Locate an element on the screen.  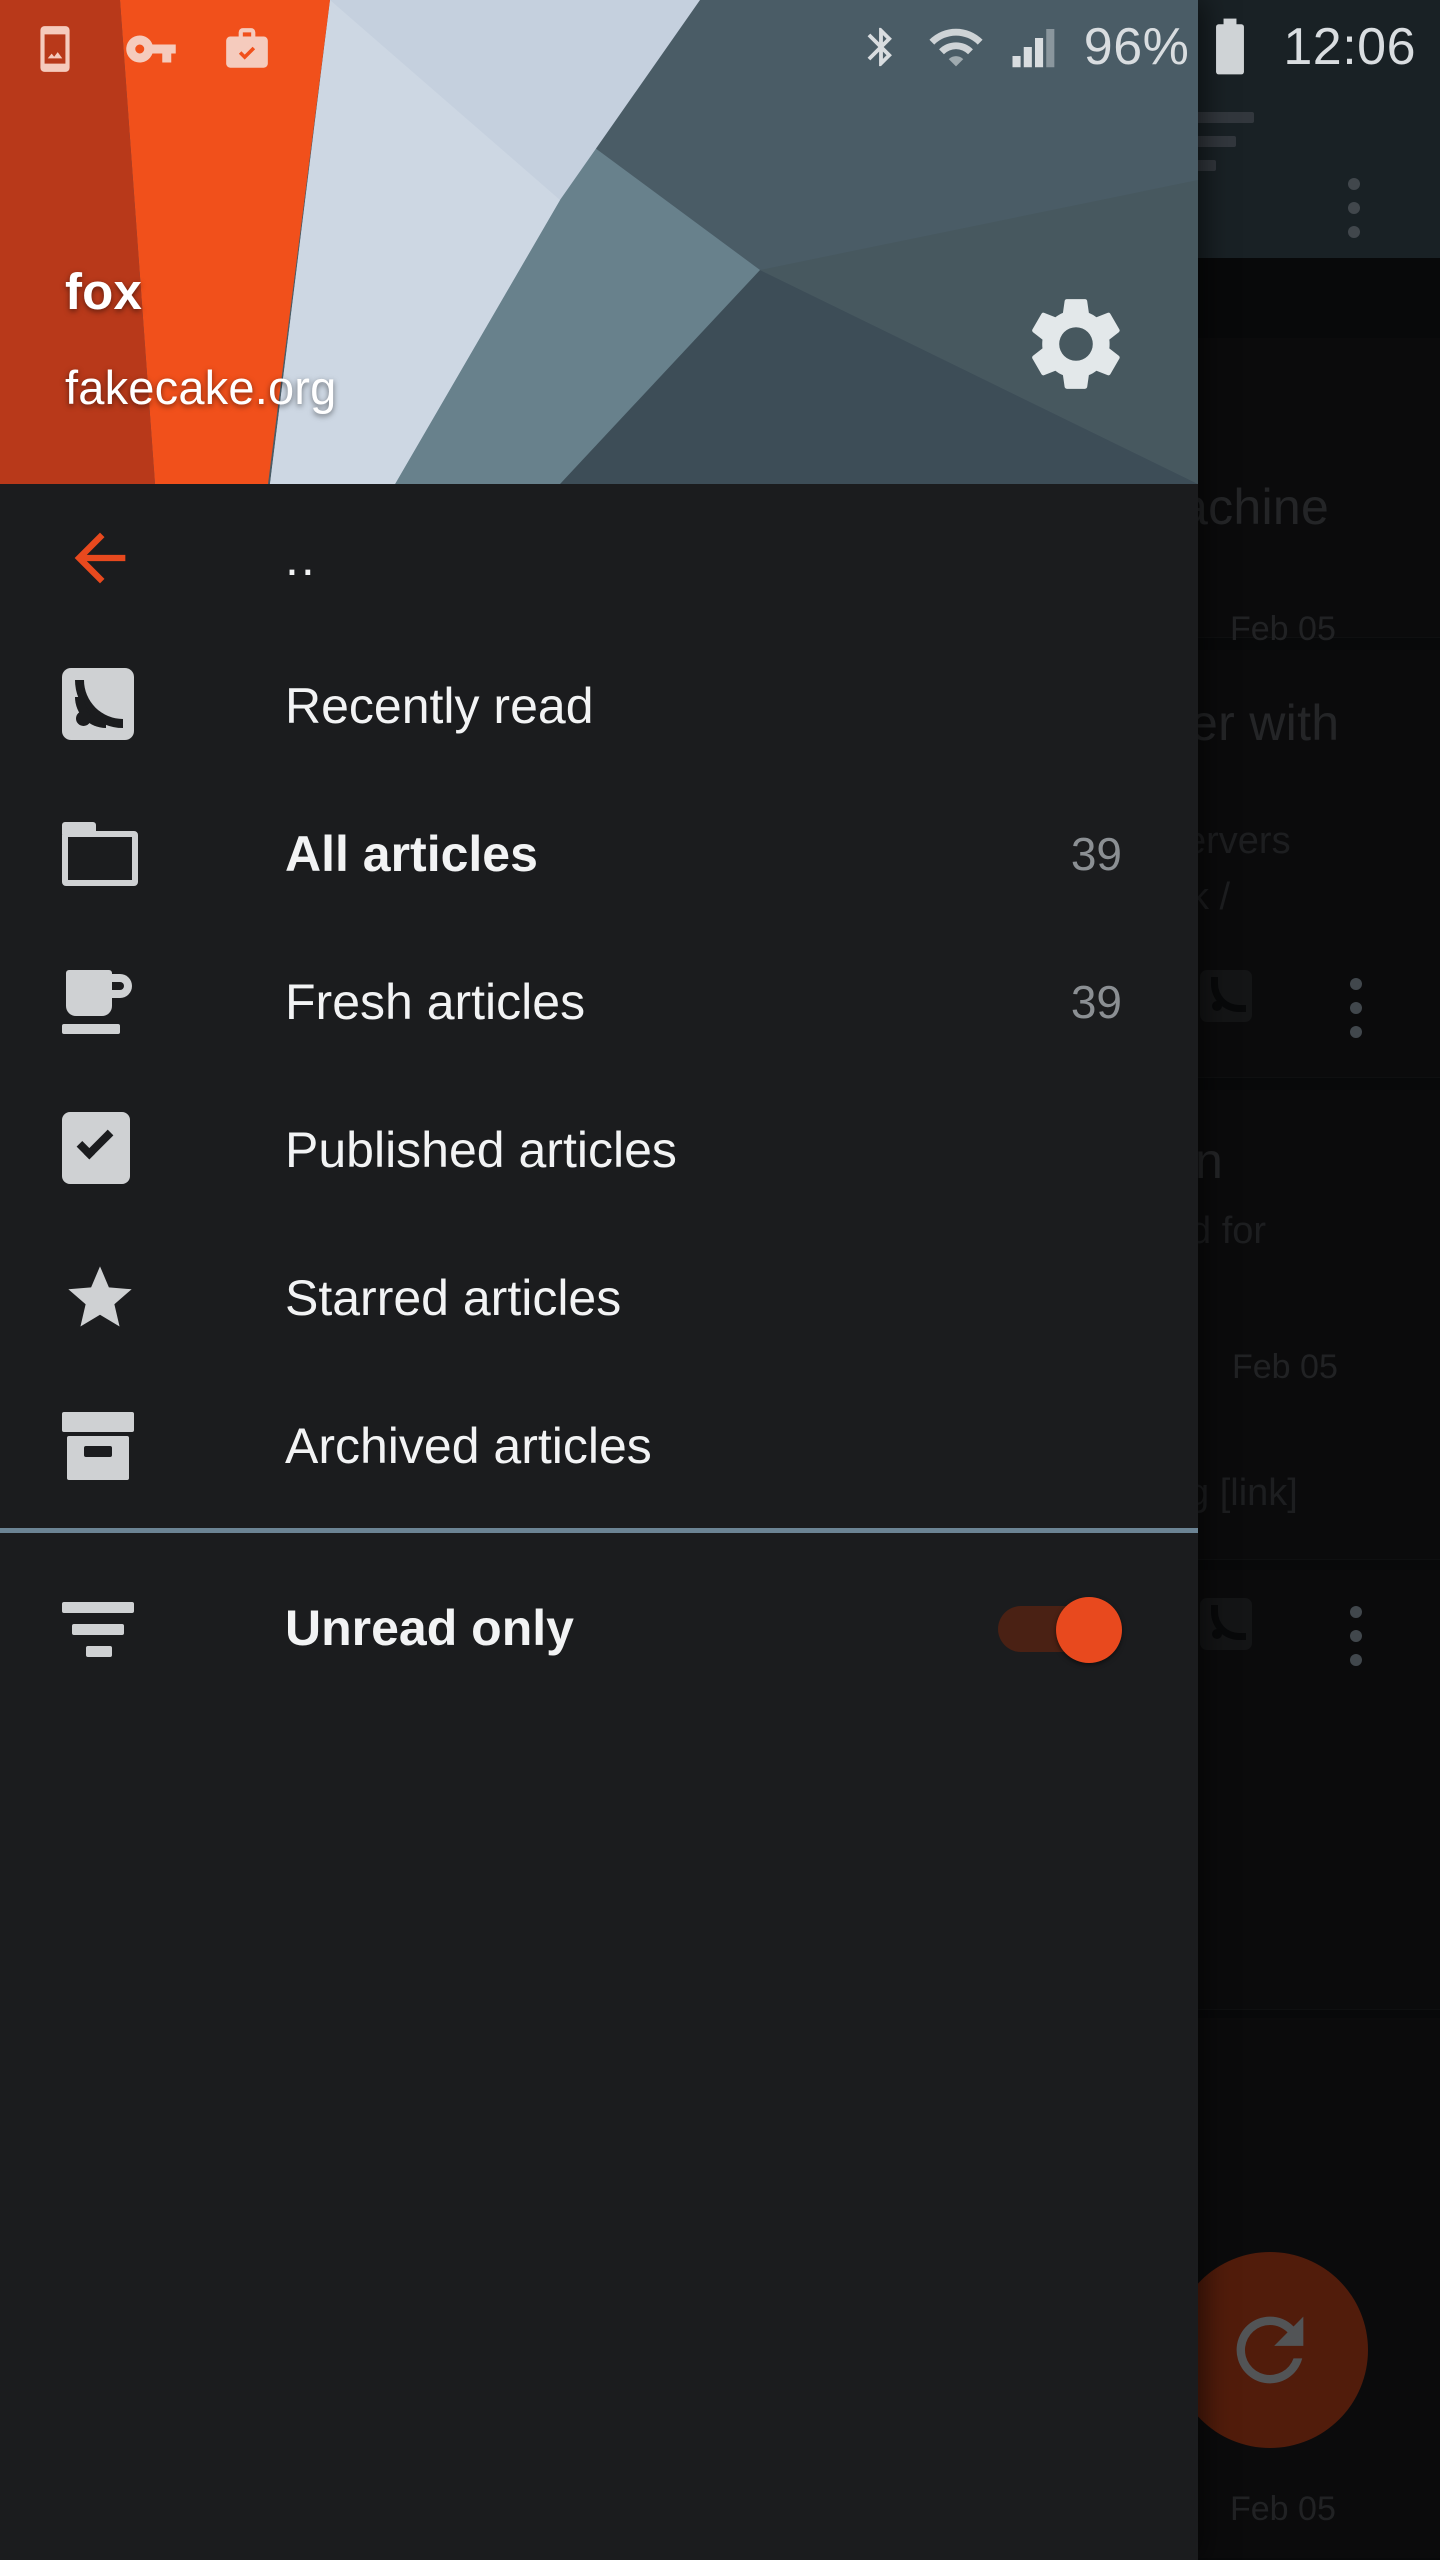
vpn-key-icon is located at coordinates (151, 49).